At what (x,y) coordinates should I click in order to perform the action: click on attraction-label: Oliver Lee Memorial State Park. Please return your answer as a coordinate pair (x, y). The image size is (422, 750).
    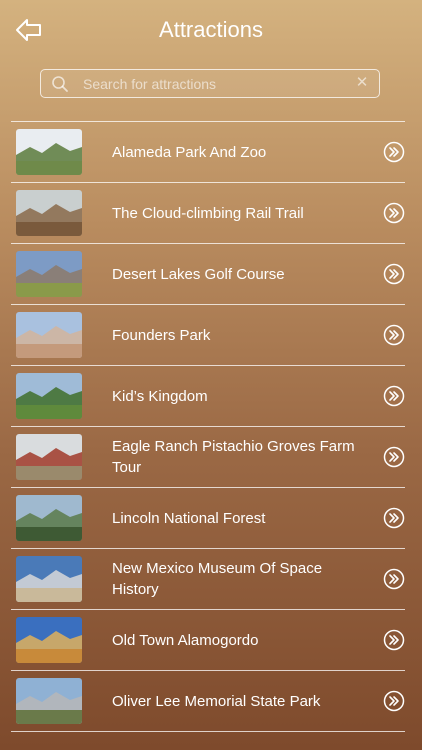
    Looking at the image, I should click on (216, 701).